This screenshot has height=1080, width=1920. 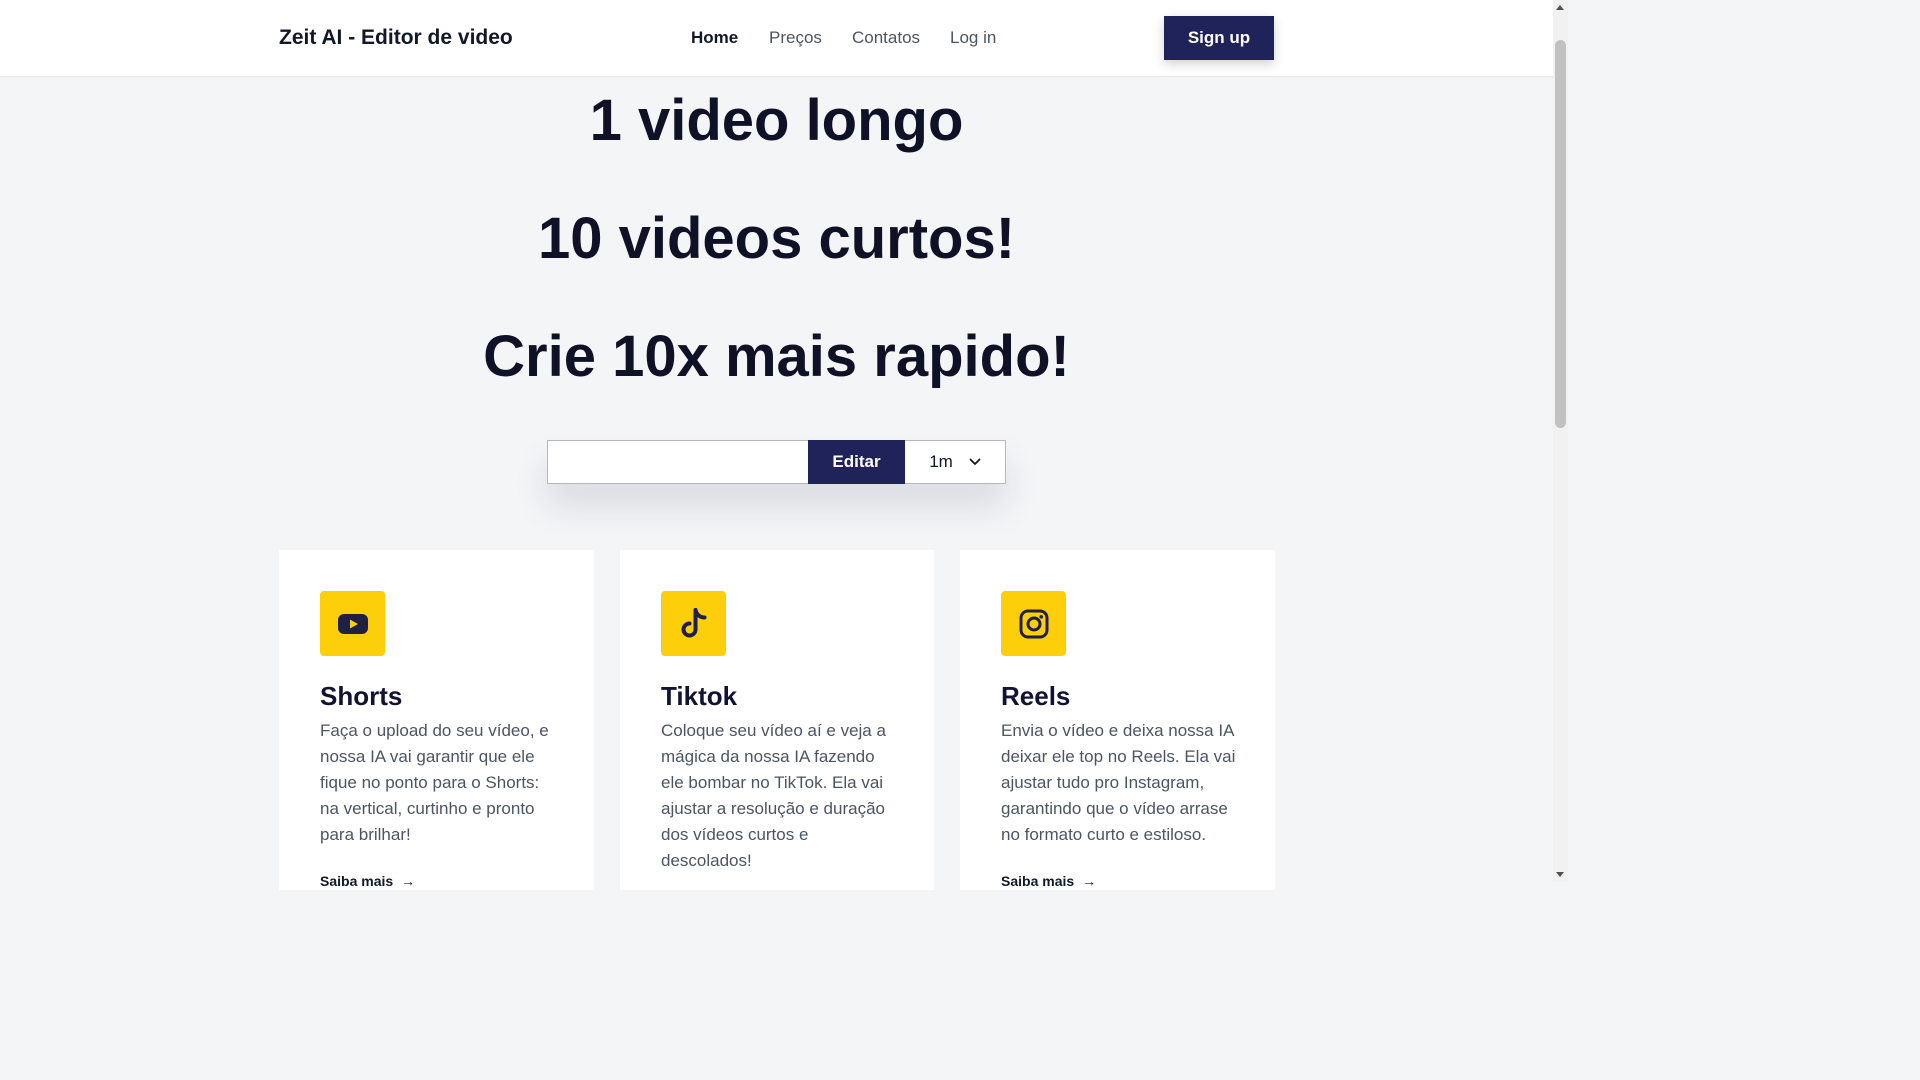 What do you see at coordinates (955, 462) in the screenshot?
I see `duration-select: 1m` at bounding box center [955, 462].